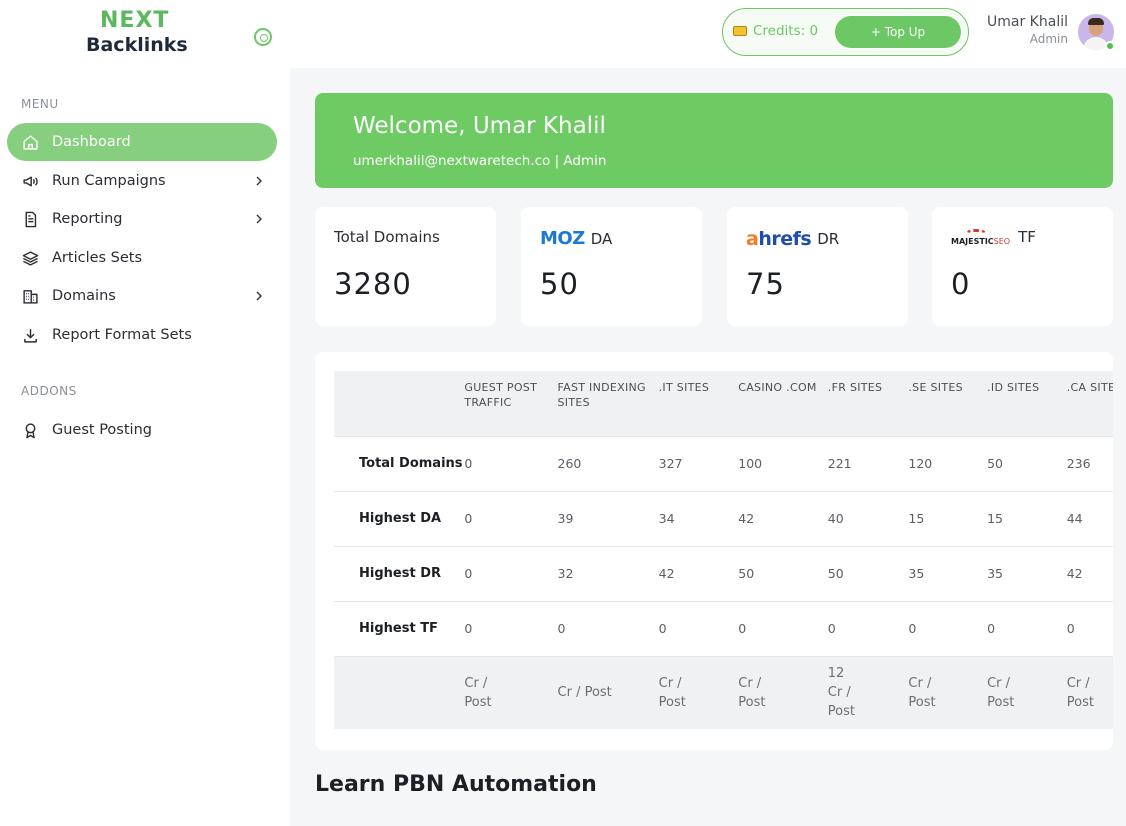 The height and width of the screenshot is (826, 1126). I want to click on welcome-subtitle: umerkhalil@nextwaretech.co | Admin, so click(480, 161).